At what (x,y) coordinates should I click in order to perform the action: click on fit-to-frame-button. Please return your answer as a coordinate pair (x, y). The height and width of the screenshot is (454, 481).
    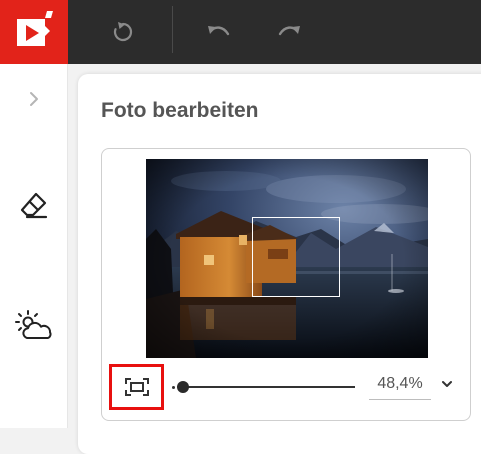
    Looking at the image, I should click on (136, 387).